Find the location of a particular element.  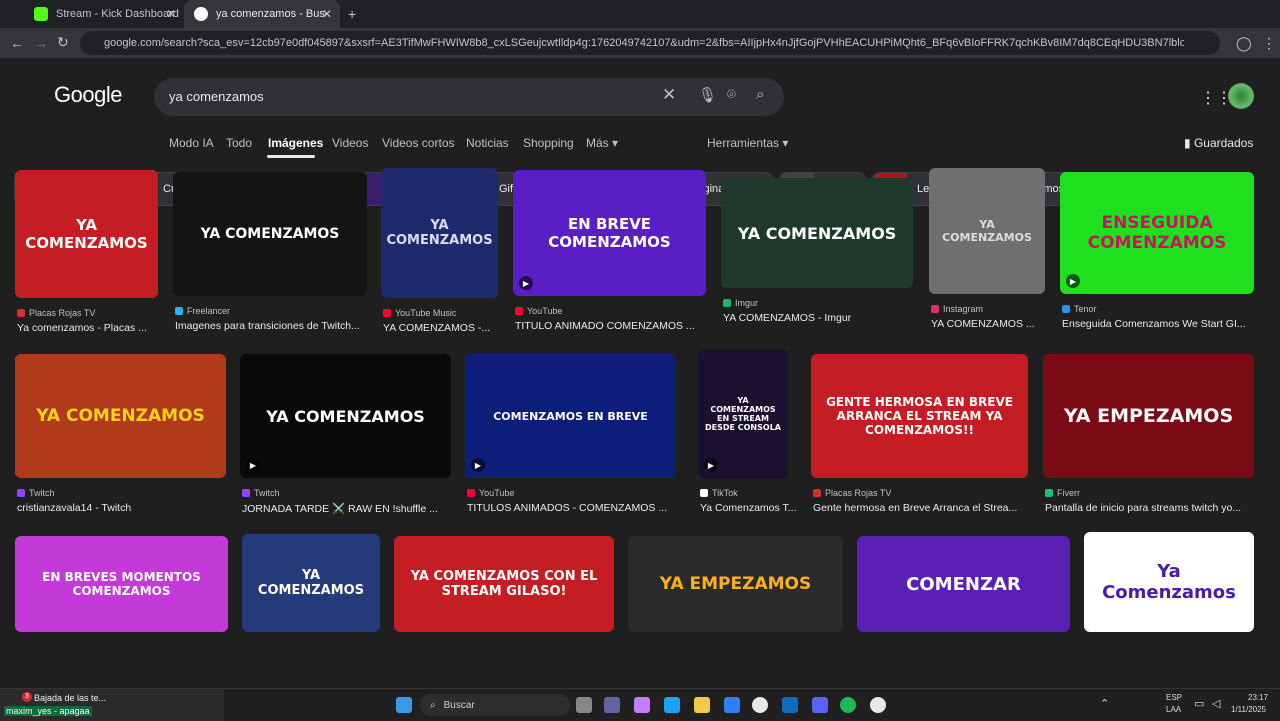

microphone-icon: 🎙 is located at coordinates (707, 95).